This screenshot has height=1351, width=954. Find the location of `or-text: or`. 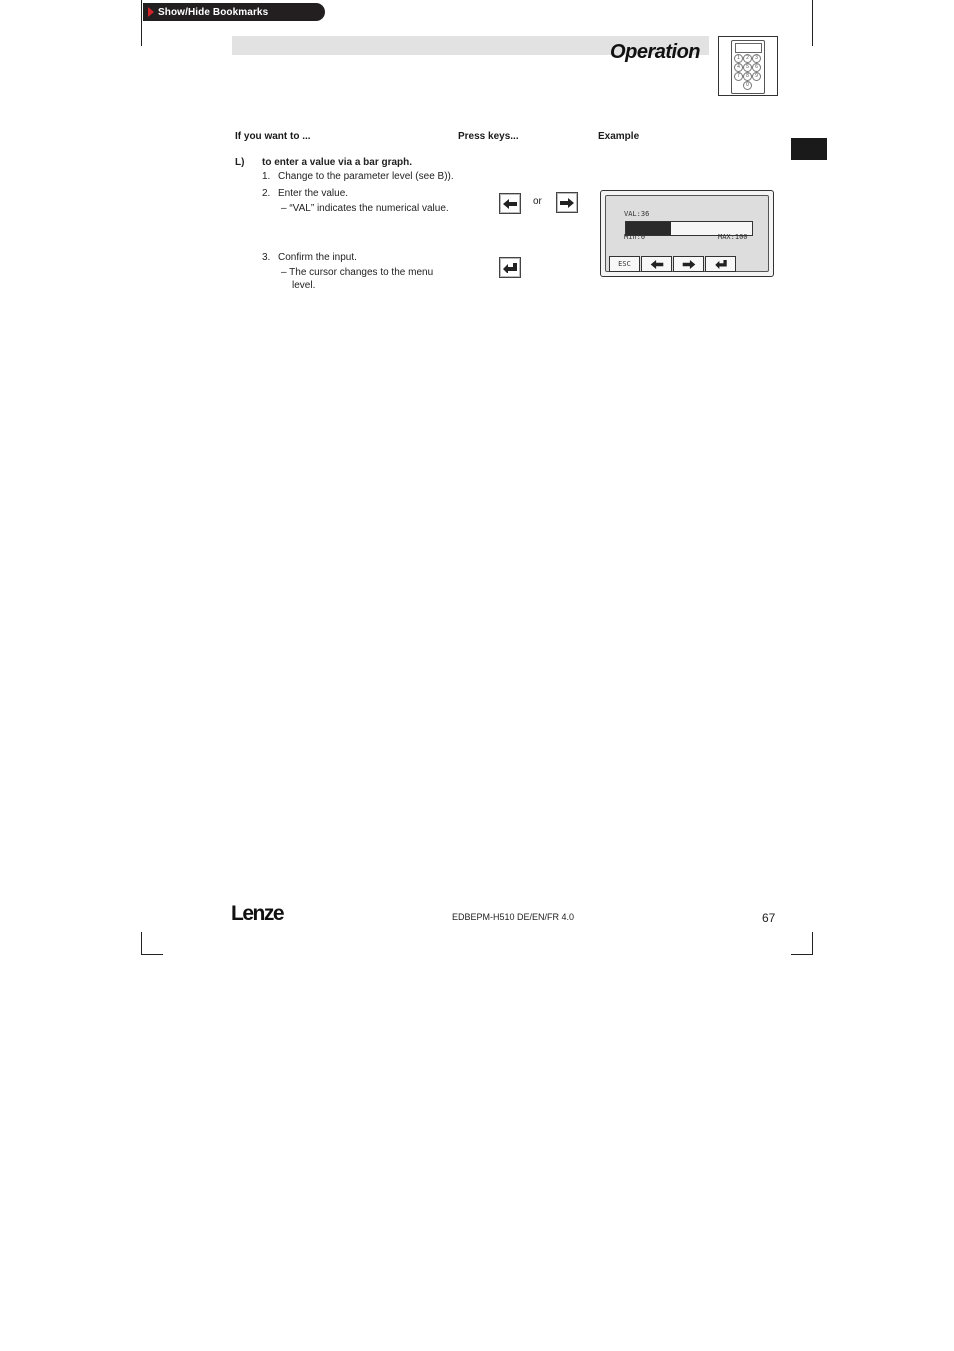

or-text: or is located at coordinates (537, 201).